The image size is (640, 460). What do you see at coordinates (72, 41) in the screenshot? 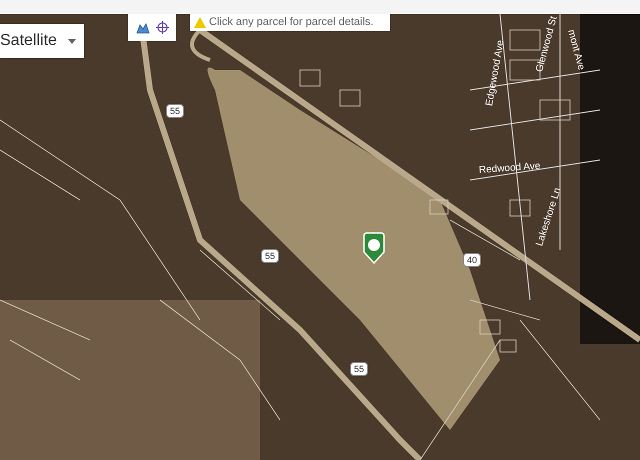
I see `caret-icon` at bounding box center [72, 41].